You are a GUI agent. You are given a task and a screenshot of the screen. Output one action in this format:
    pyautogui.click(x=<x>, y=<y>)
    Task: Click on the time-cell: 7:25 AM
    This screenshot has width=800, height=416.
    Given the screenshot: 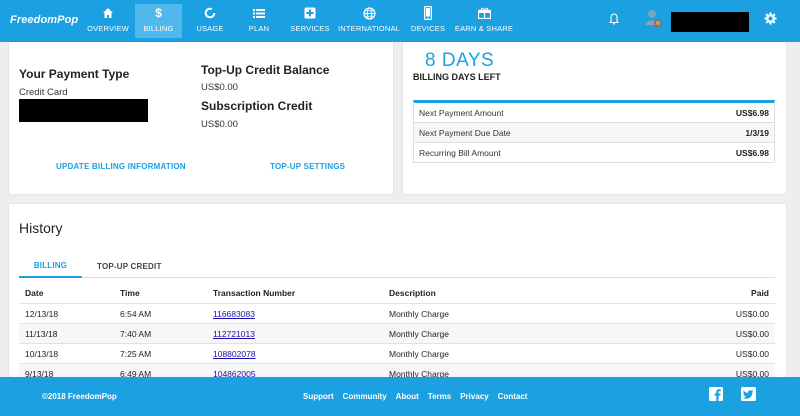 What is the action you would take?
    pyautogui.click(x=136, y=353)
    